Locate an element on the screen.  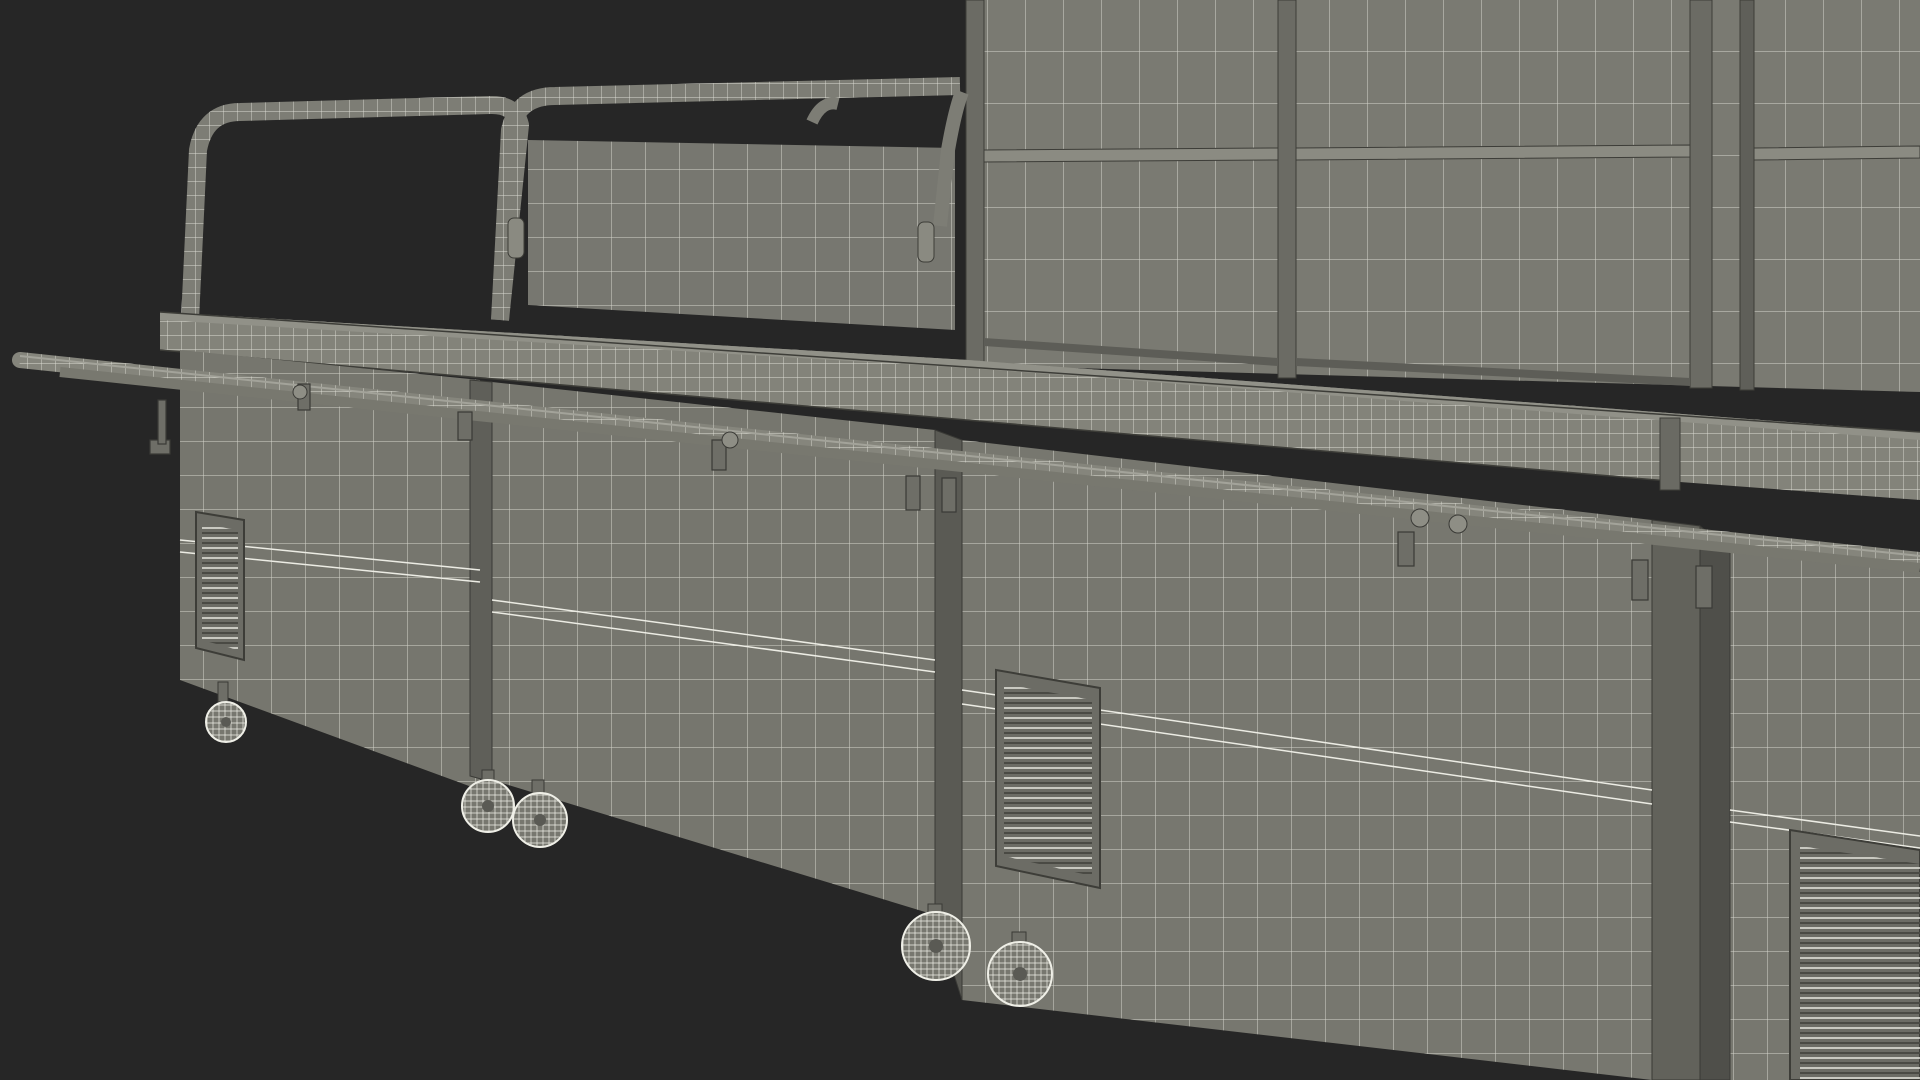
vent-grille-right is located at coordinates (1854, 954).